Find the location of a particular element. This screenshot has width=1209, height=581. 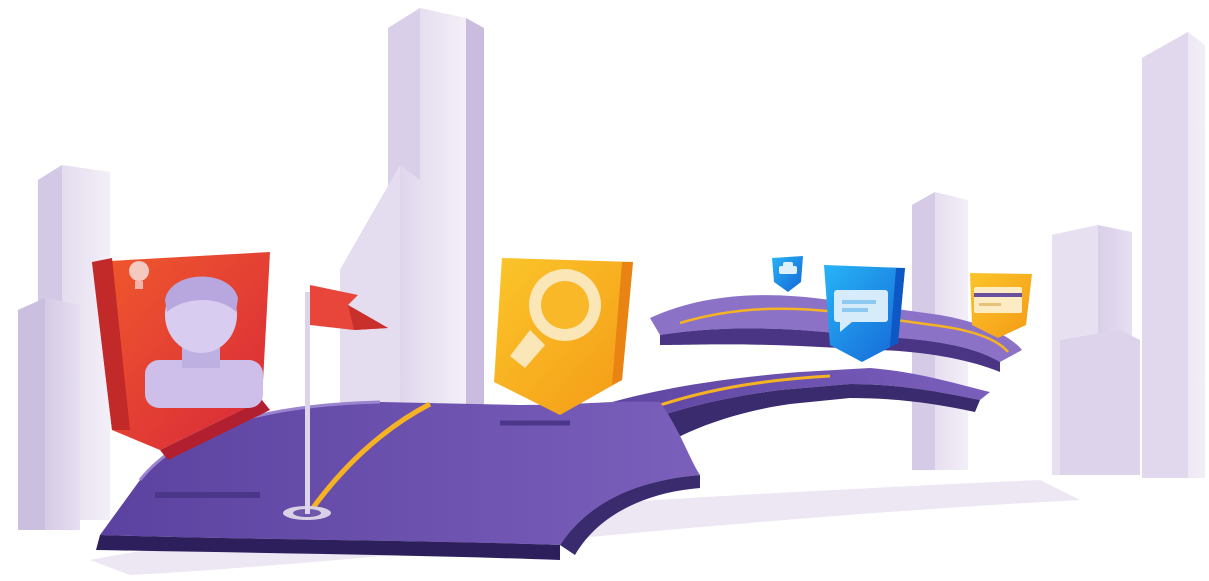

buildings-center is located at coordinates (412, 214).